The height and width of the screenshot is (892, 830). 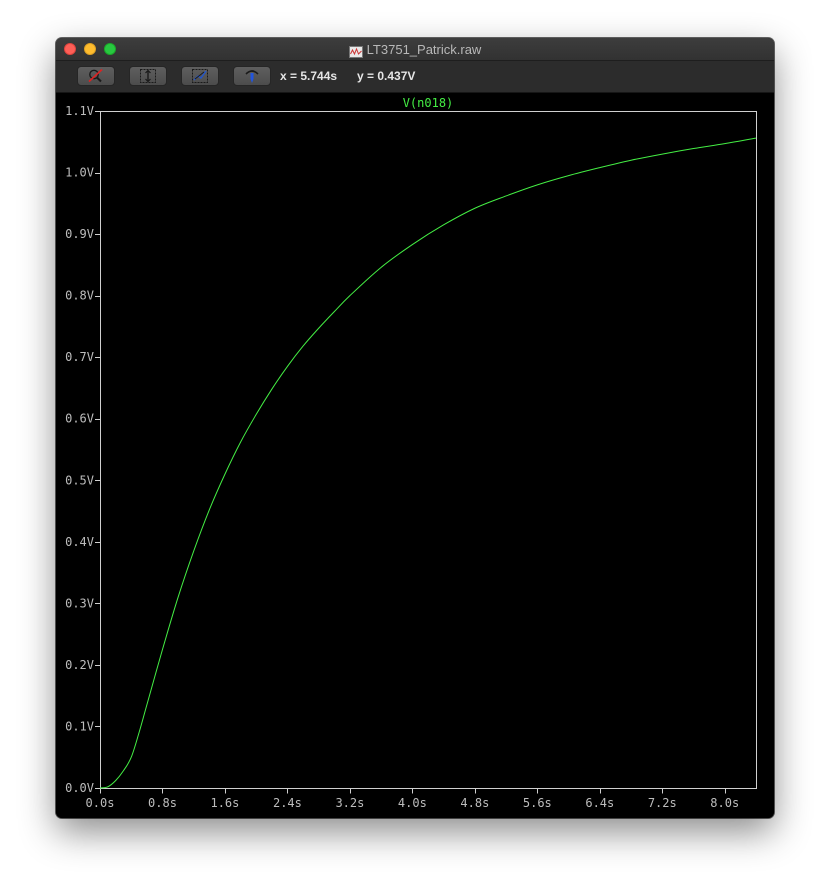 I want to click on x-tick-label: 7.2s, so click(x=662, y=803).